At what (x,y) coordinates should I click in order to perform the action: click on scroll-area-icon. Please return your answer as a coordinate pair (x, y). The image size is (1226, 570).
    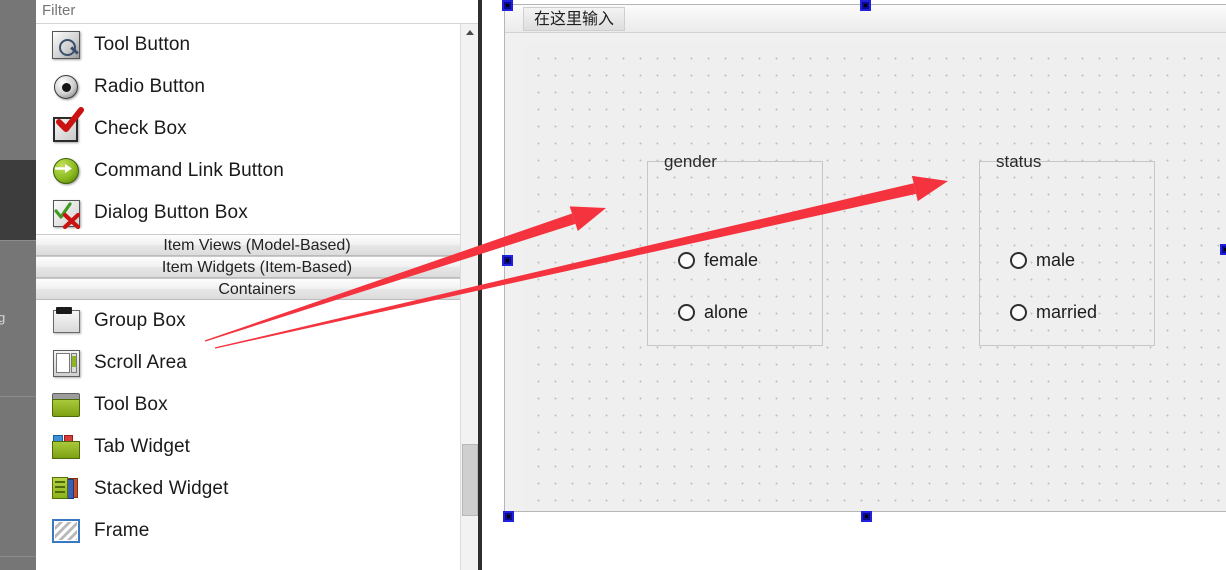
    Looking at the image, I should click on (66, 363).